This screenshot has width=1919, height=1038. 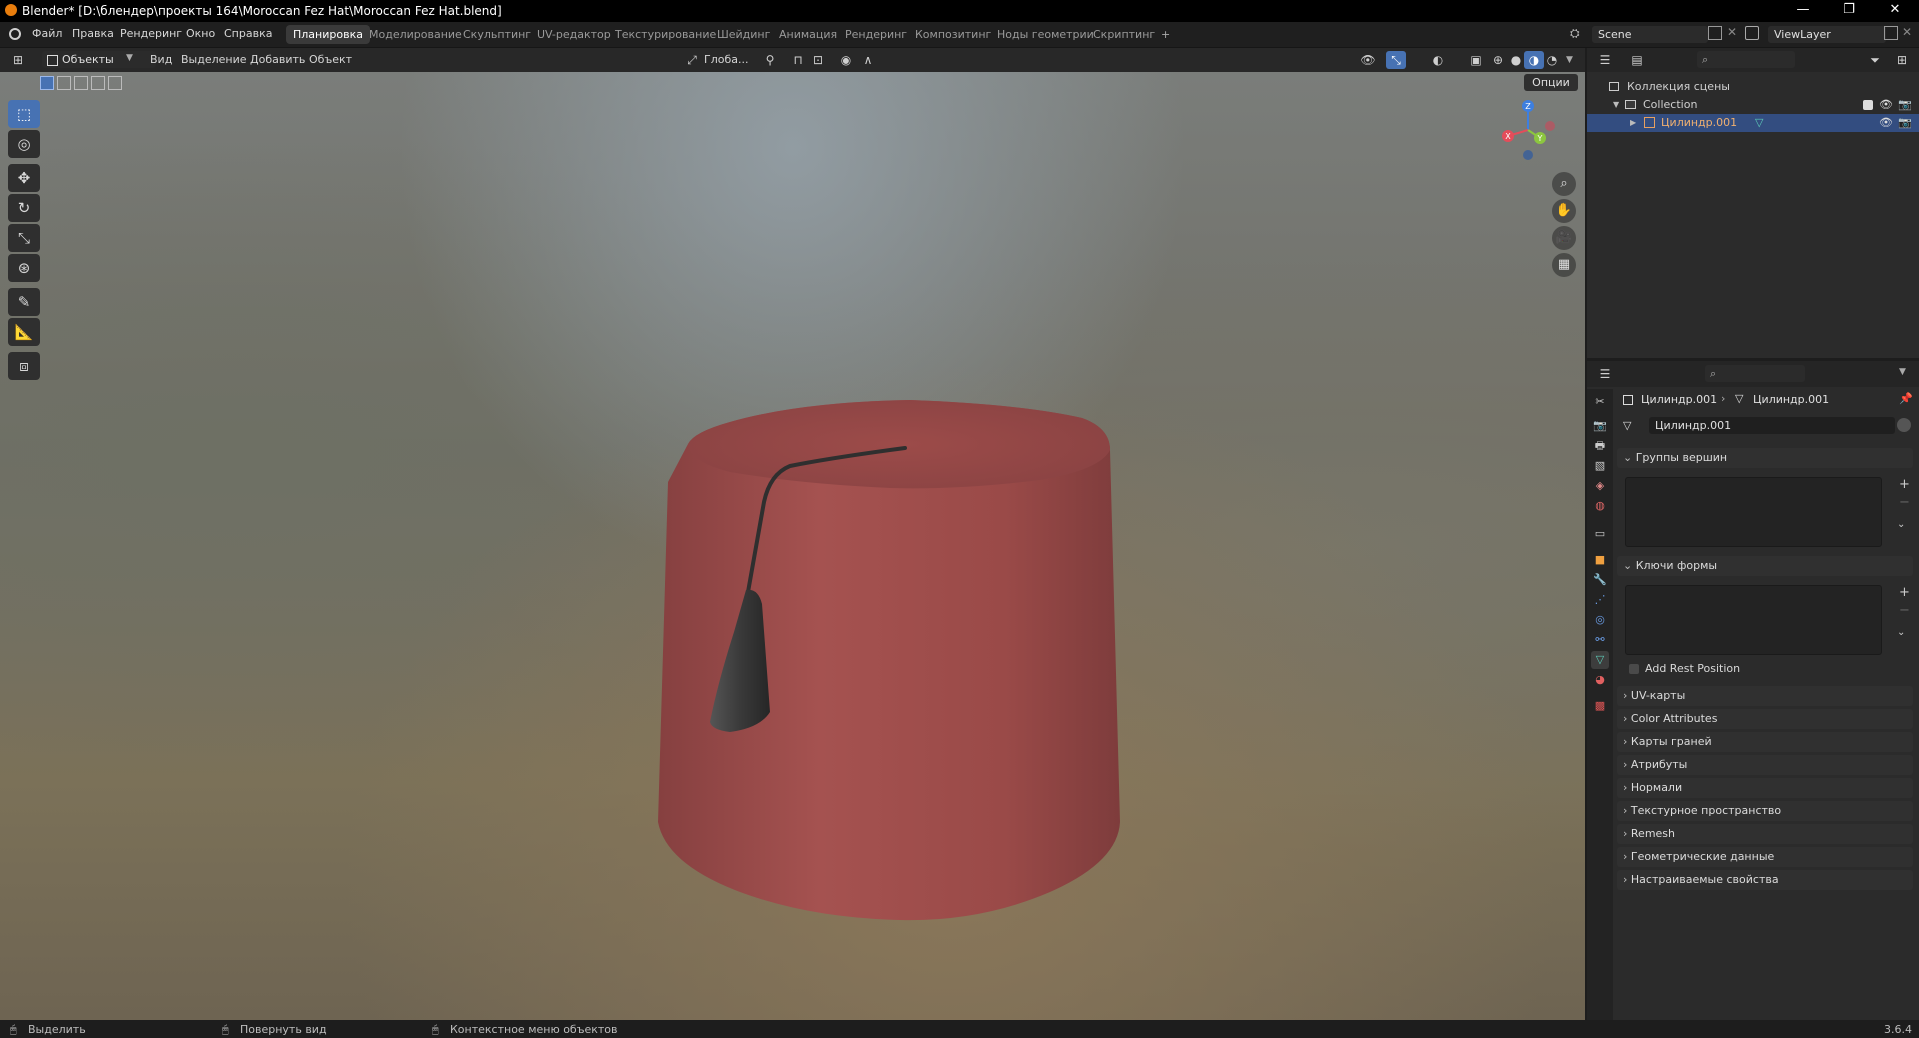 What do you see at coordinates (1634, 669) in the screenshot?
I see `add-rest-position-checkbox` at bounding box center [1634, 669].